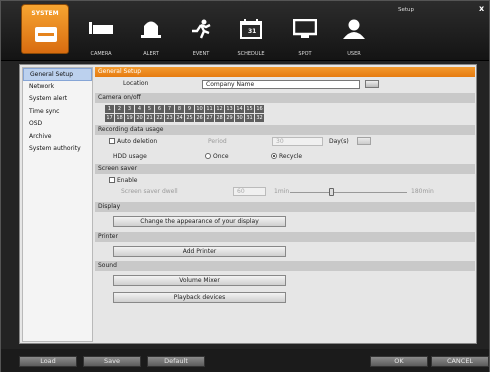 The image size is (490, 372). What do you see at coordinates (159, 118) in the screenshot?
I see `camera-toggle-22: 22` at bounding box center [159, 118].